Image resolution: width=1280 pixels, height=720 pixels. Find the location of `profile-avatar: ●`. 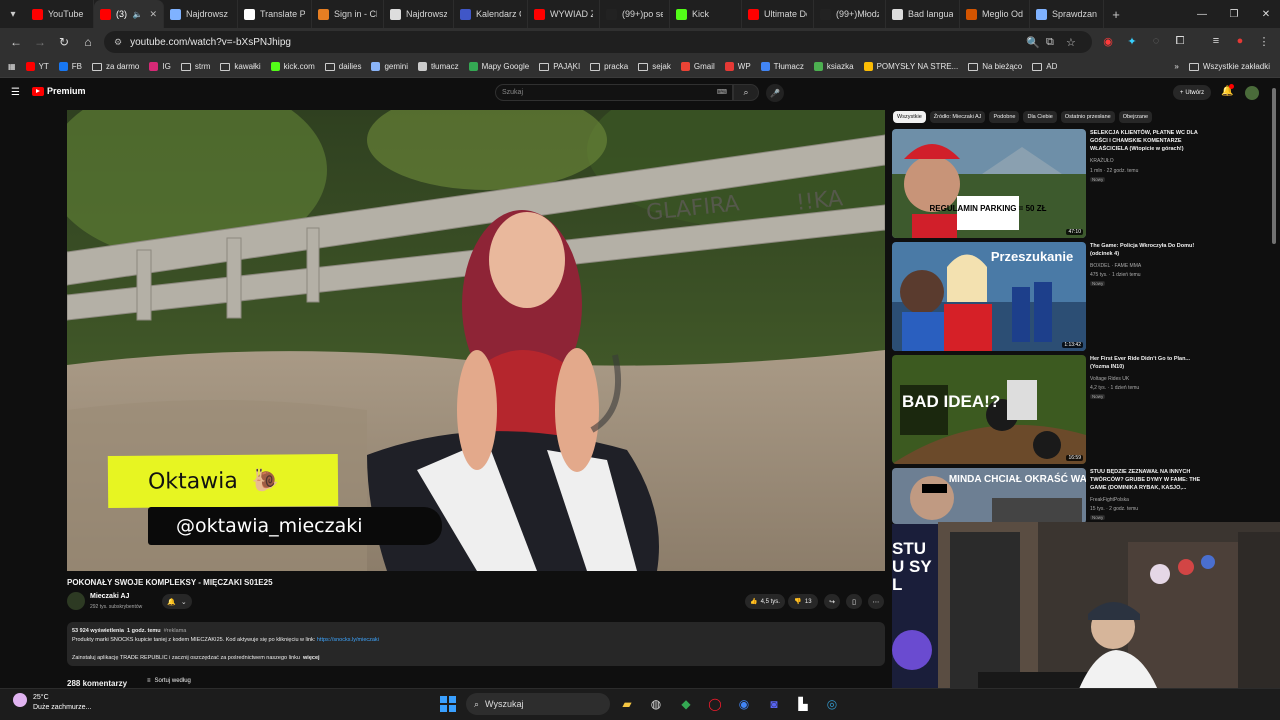

profile-avatar: ● is located at coordinates (1240, 41).